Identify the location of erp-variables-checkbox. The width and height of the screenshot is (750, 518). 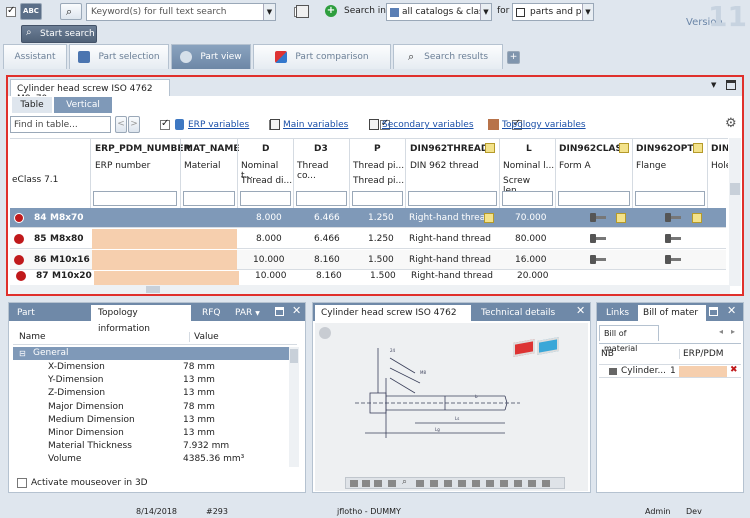
(165, 124).